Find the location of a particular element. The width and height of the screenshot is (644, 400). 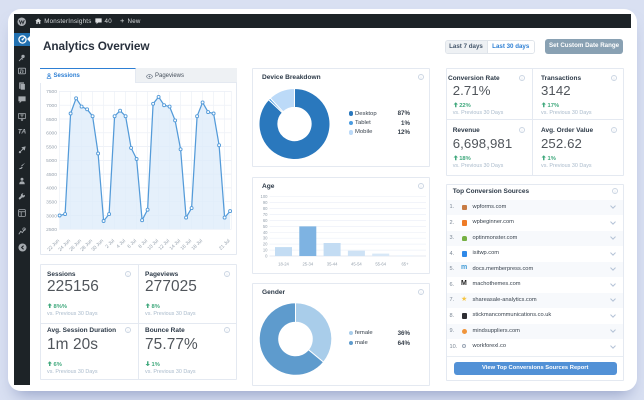

svg-text: 6000 is located at coordinates (51, 134).